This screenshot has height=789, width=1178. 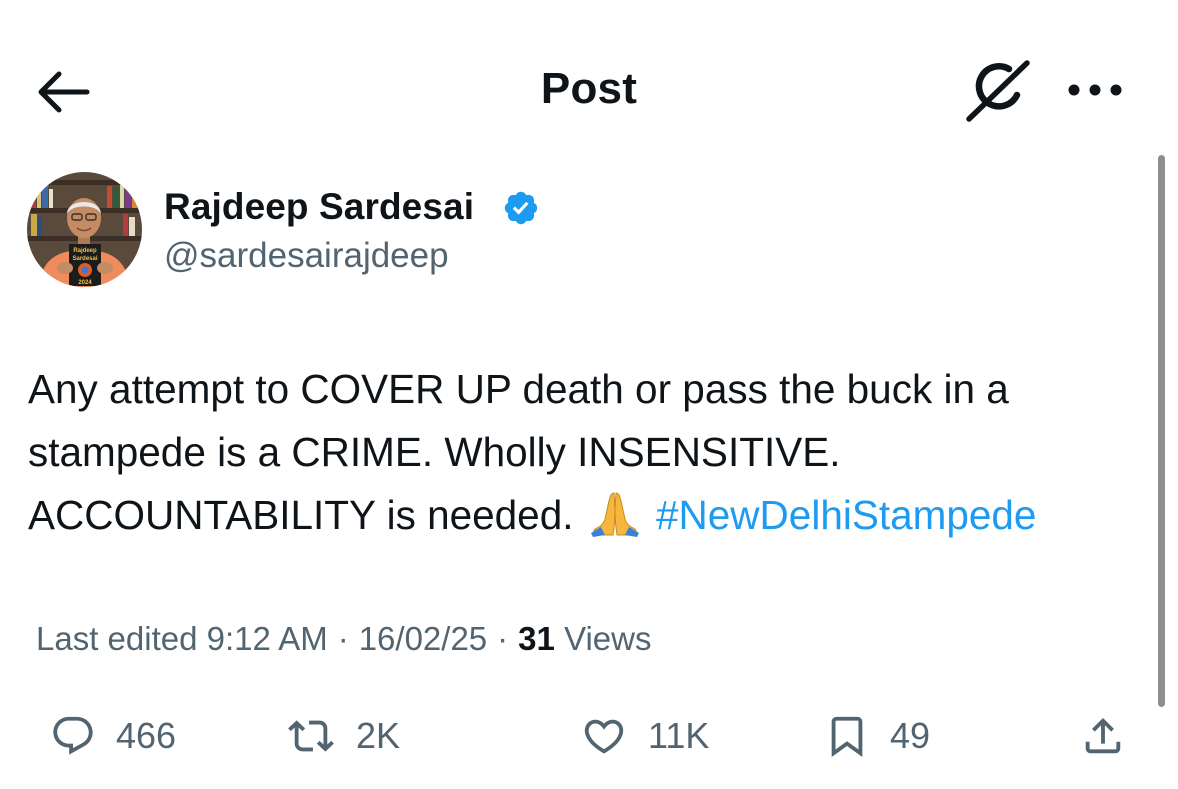 I want to click on scrollbar, so click(x=1161, y=431).